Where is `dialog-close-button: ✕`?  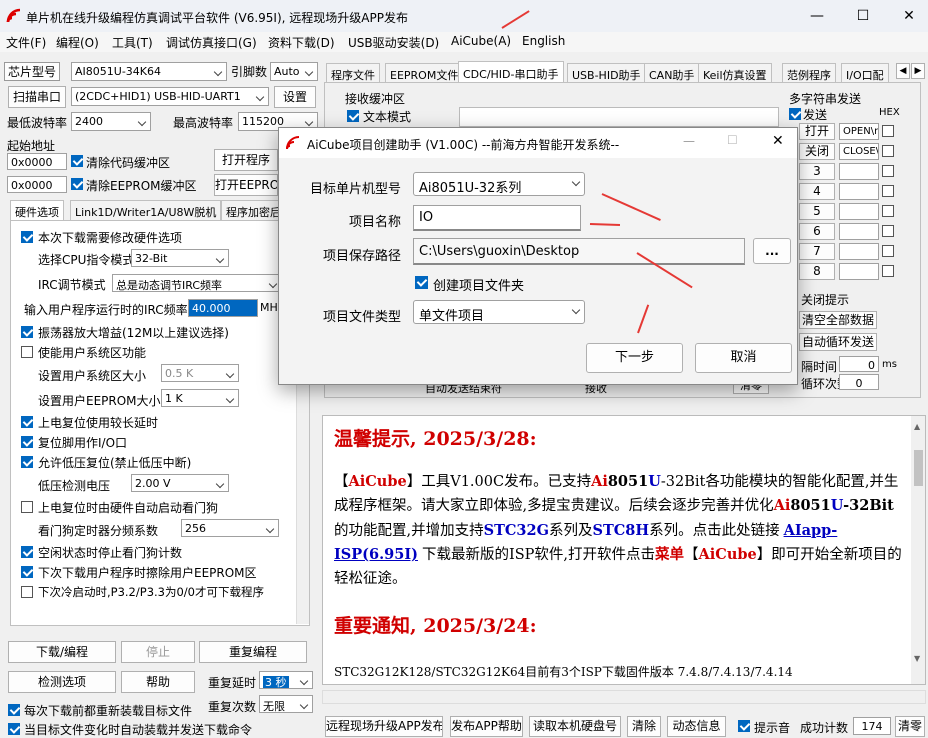
dialog-close-button: ✕ is located at coordinates (778, 141).